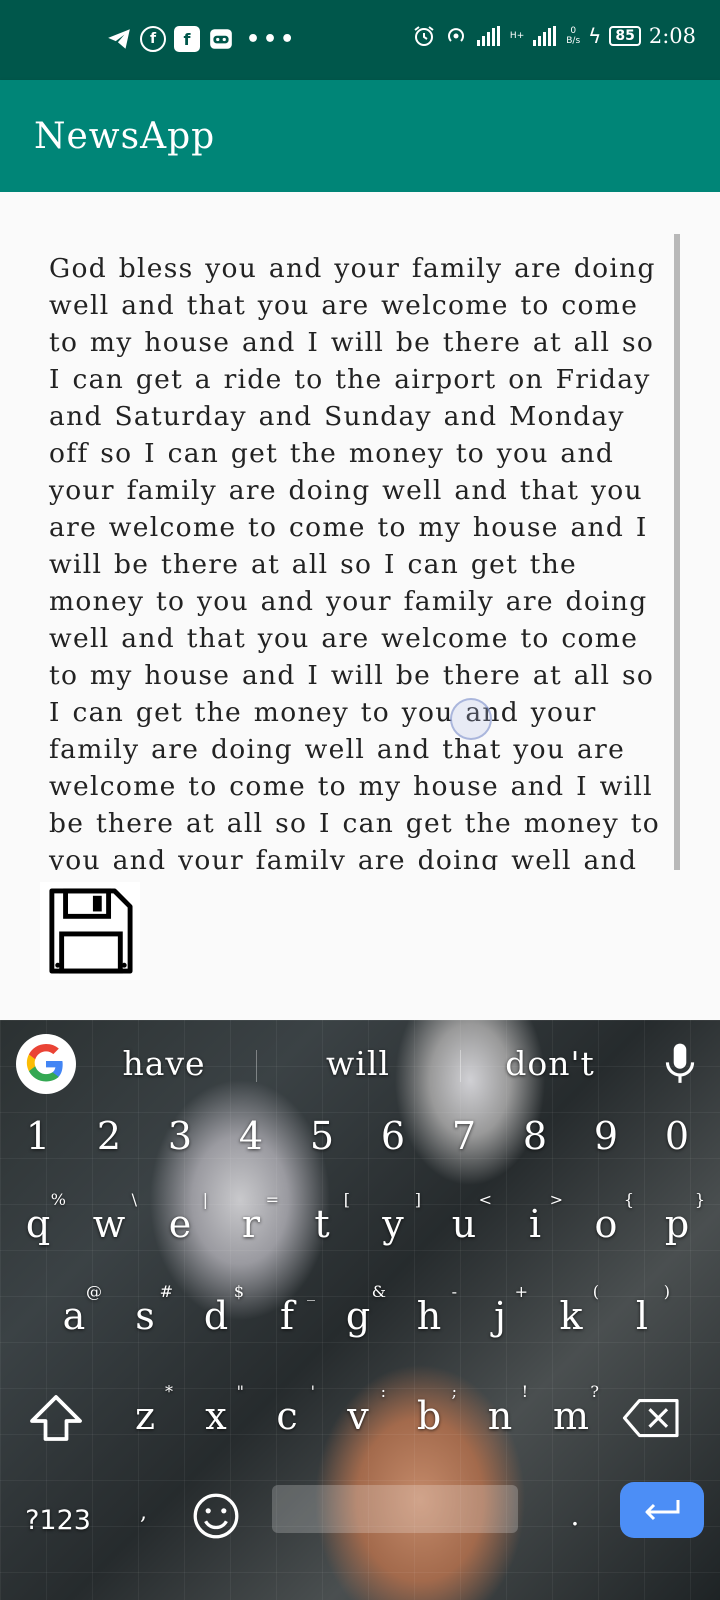  I want to click on key-hint: ], so click(417, 1199).